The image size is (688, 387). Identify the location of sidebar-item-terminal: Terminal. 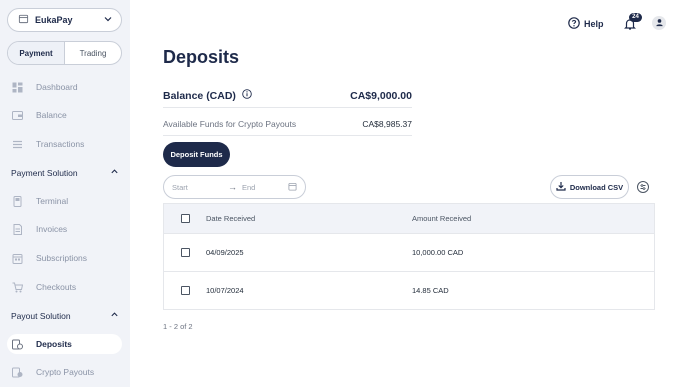
(64, 201).